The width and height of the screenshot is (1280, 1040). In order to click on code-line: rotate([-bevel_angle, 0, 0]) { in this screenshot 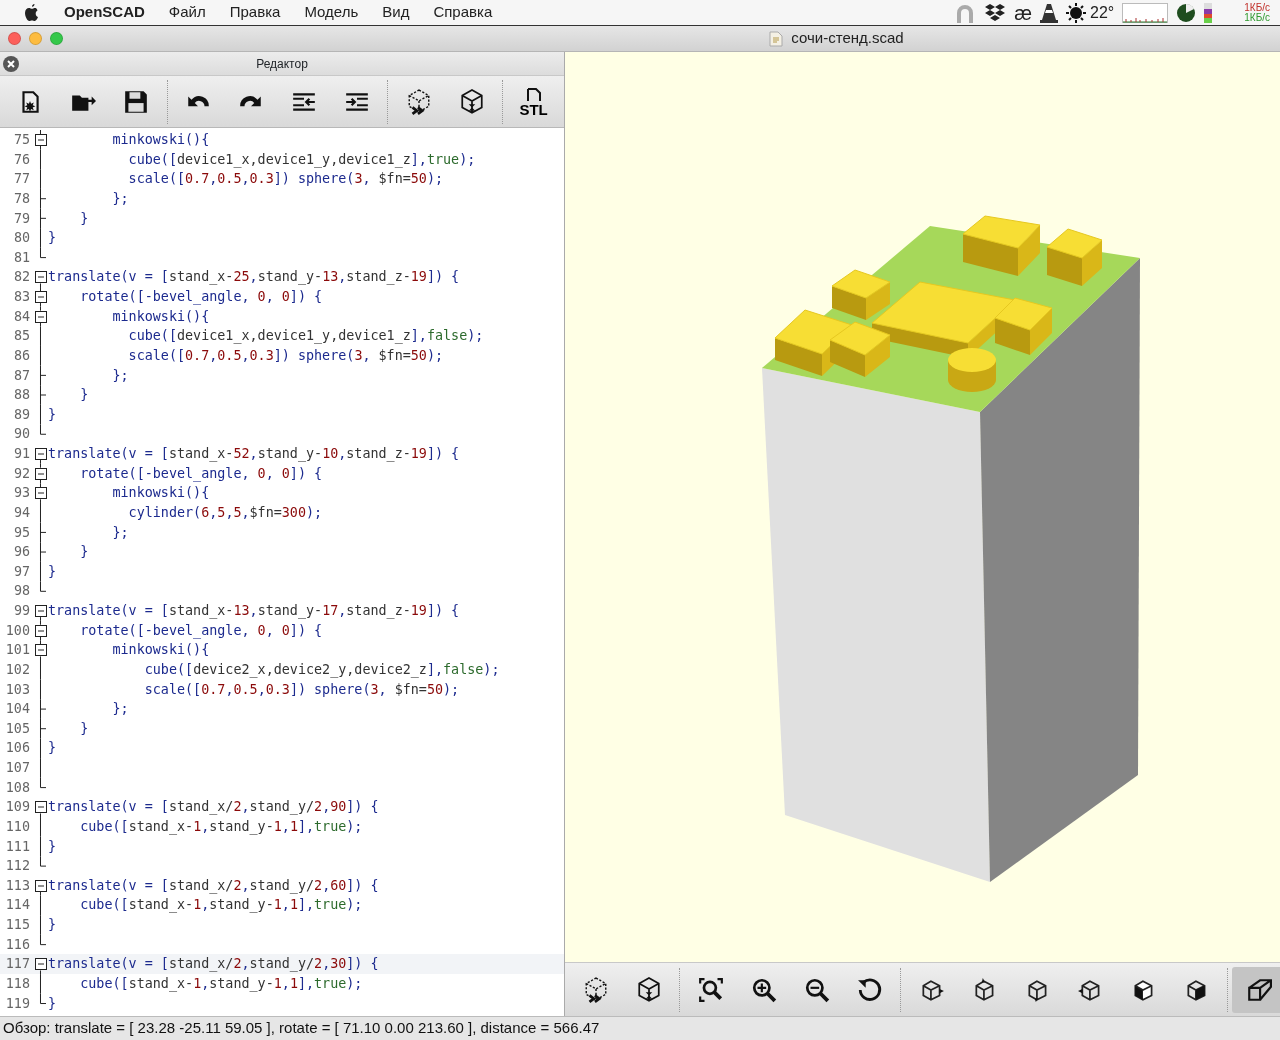, I will do `click(201, 474)`.